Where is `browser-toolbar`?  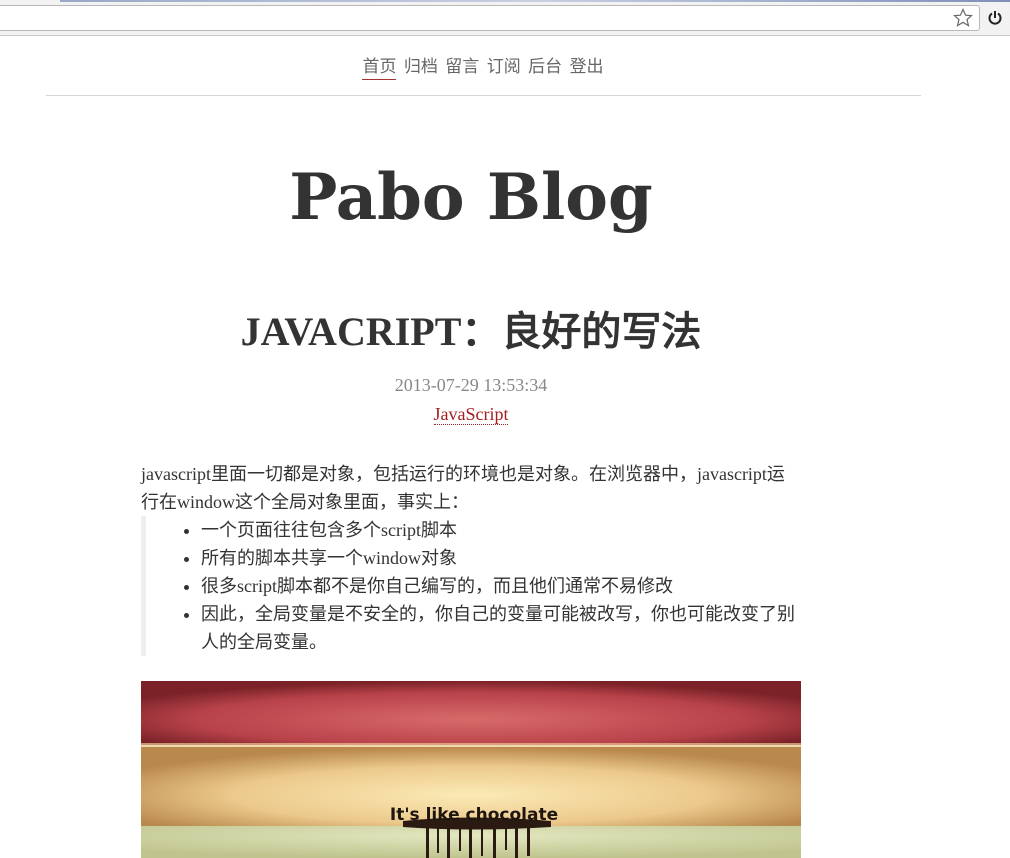 browser-toolbar is located at coordinates (505, 18).